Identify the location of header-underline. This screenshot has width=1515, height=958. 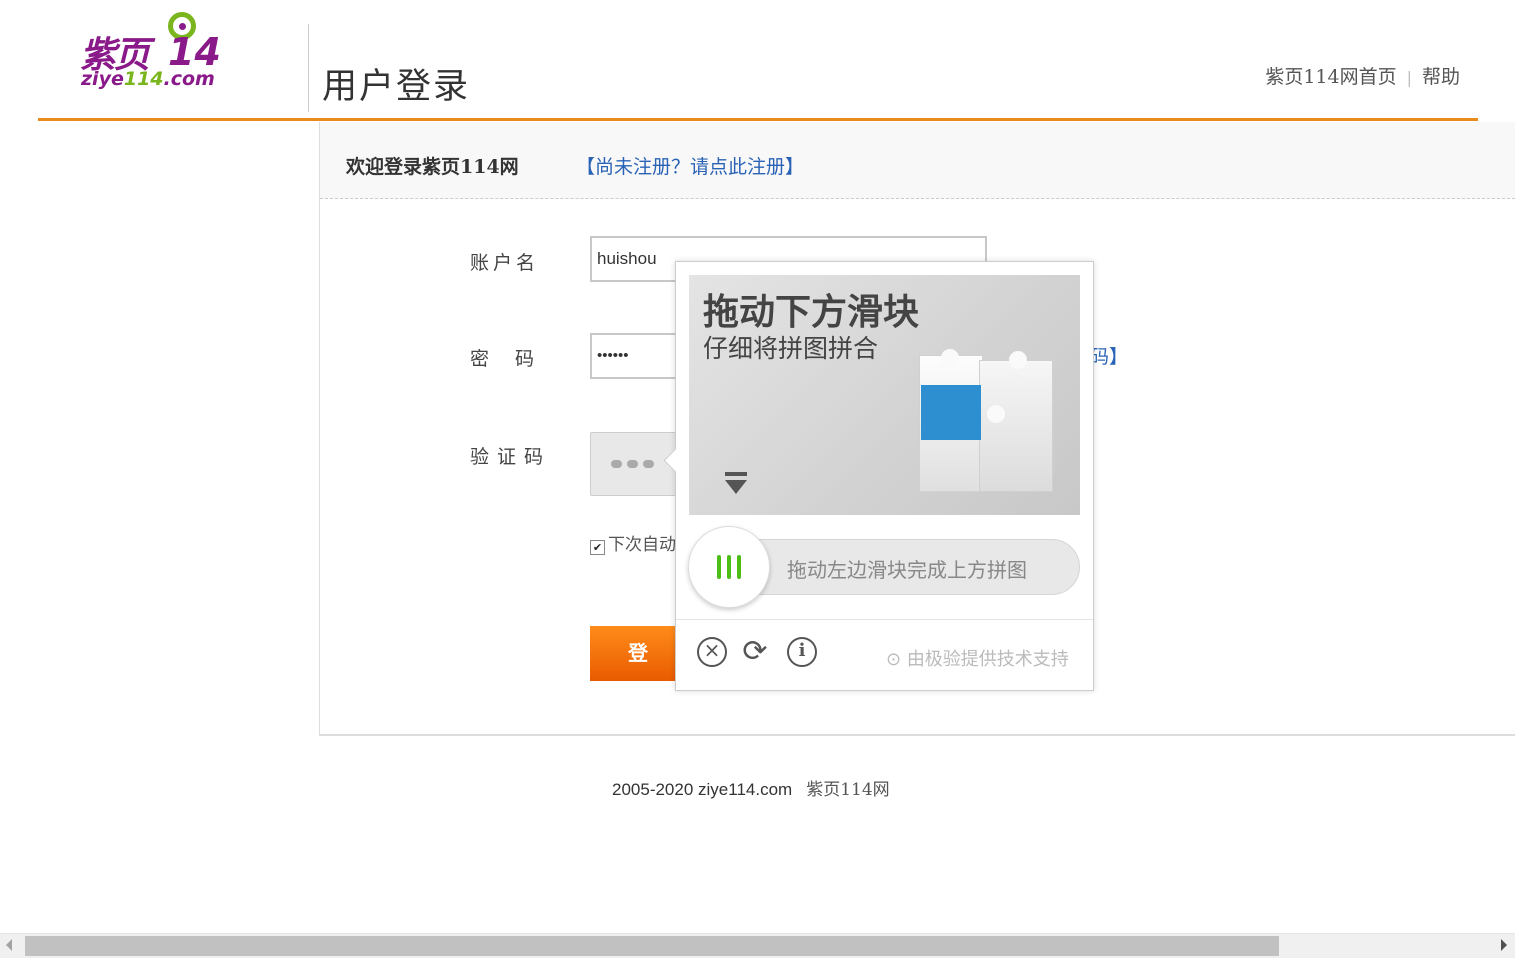
(758, 119).